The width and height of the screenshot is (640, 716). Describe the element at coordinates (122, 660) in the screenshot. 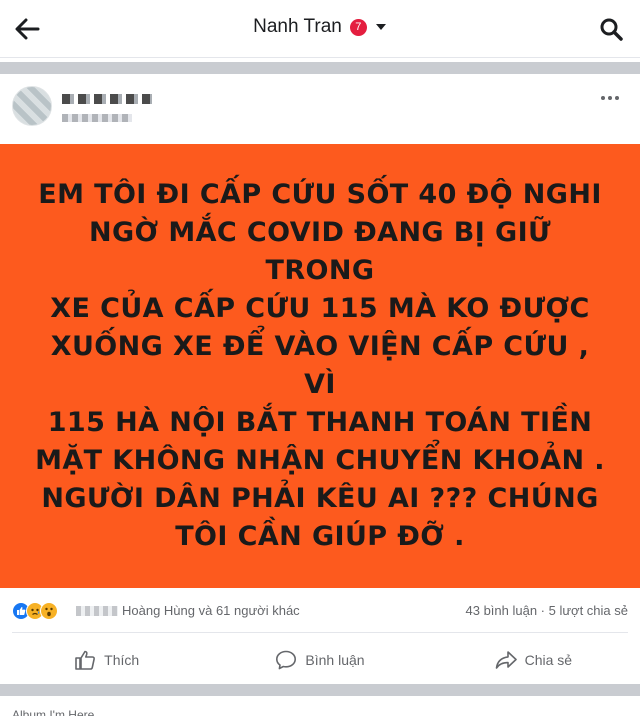

I see `like-label: Thích` at that location.